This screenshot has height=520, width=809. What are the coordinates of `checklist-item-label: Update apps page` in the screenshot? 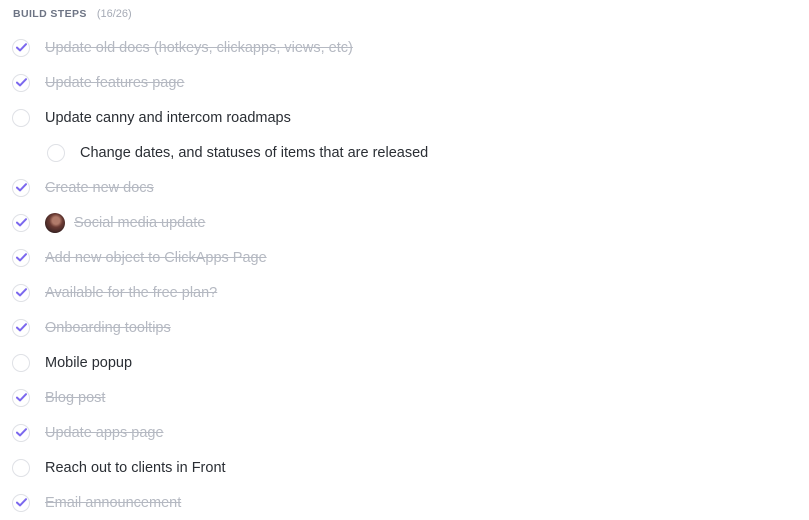 It's located at (104, 433).